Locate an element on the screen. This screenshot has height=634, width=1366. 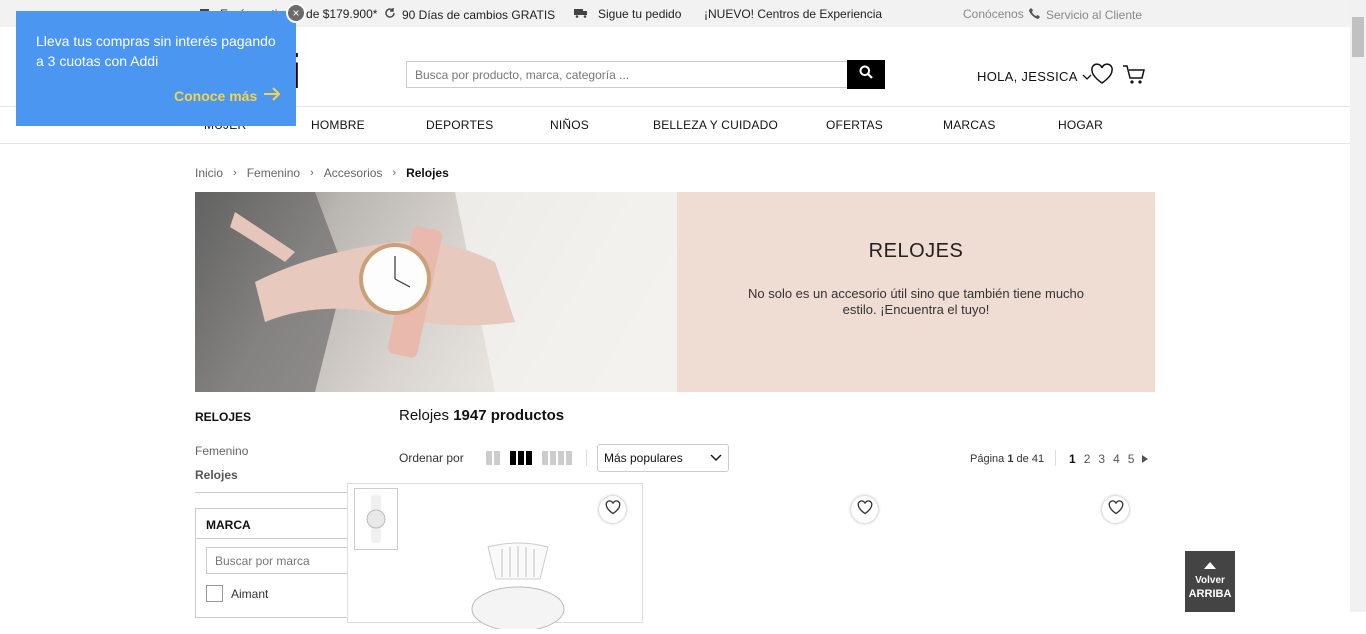
brand-option: Aimant is located at coordinates (237, 593).